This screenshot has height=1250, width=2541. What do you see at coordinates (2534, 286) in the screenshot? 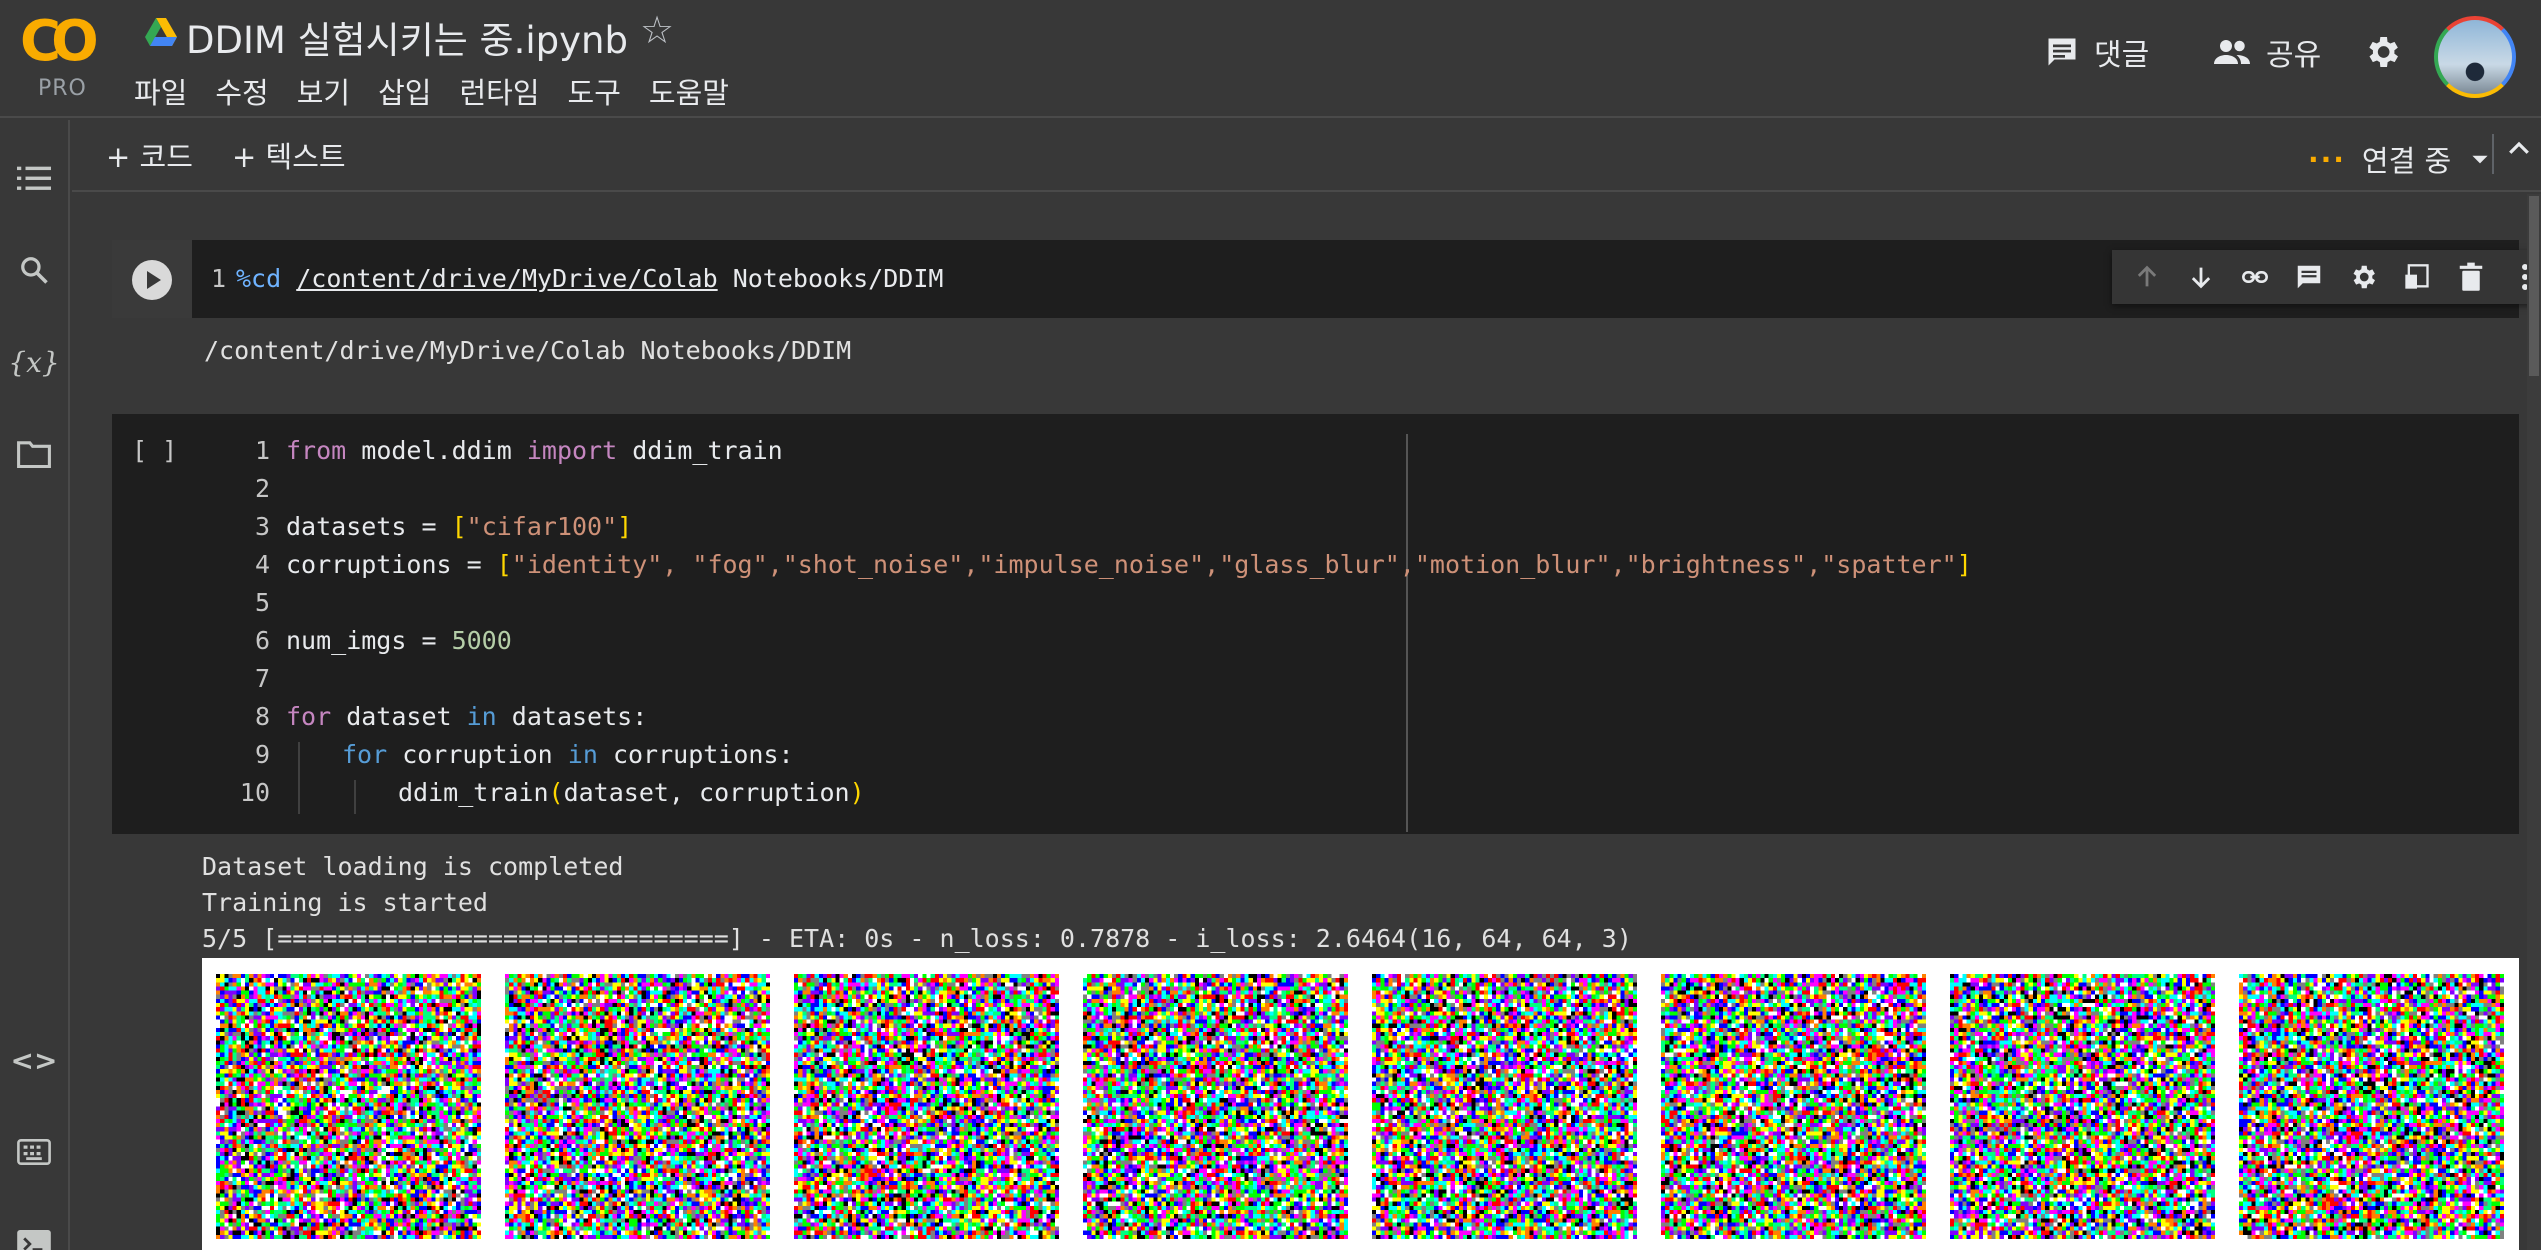
I see `scrollbar-thumb` at bounding box center [2534, 286].